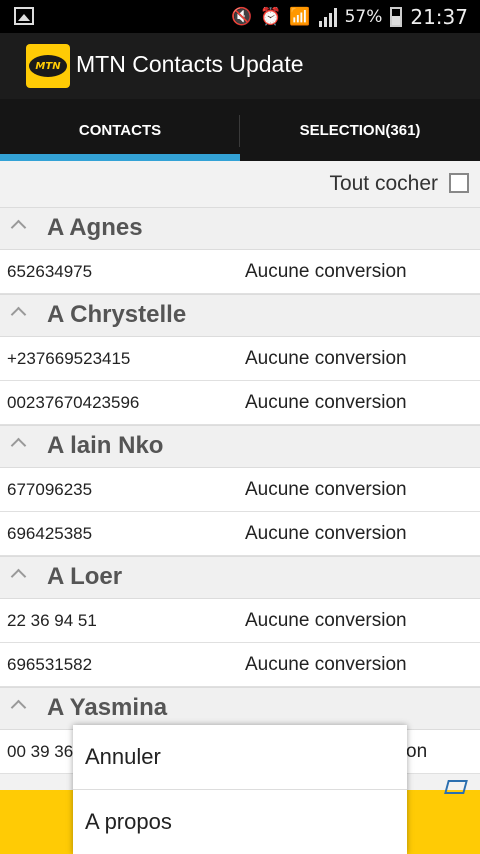 The image size is (480, 854). I want to click on menu-item-annuler: Annuler, so click(240, 757).